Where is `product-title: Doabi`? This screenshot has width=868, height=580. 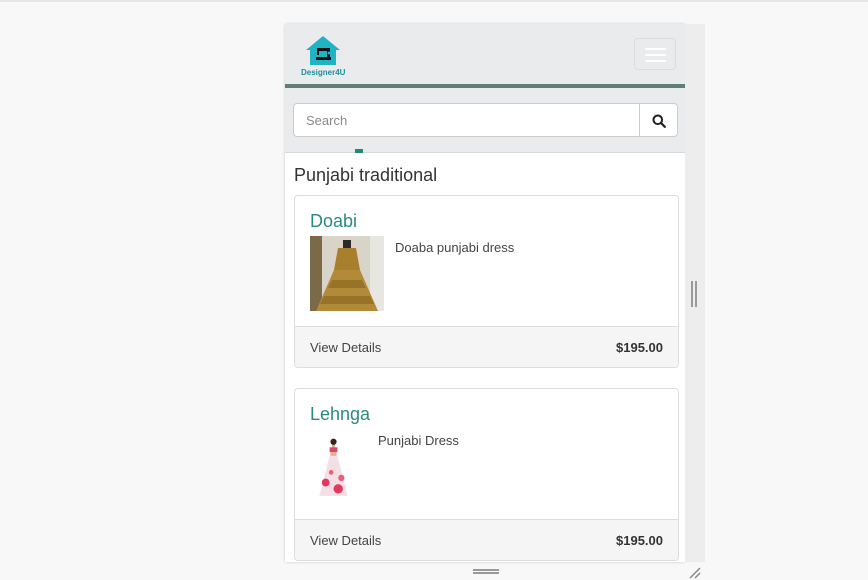 product-title: Doabi is located at coordinates (333, 221).